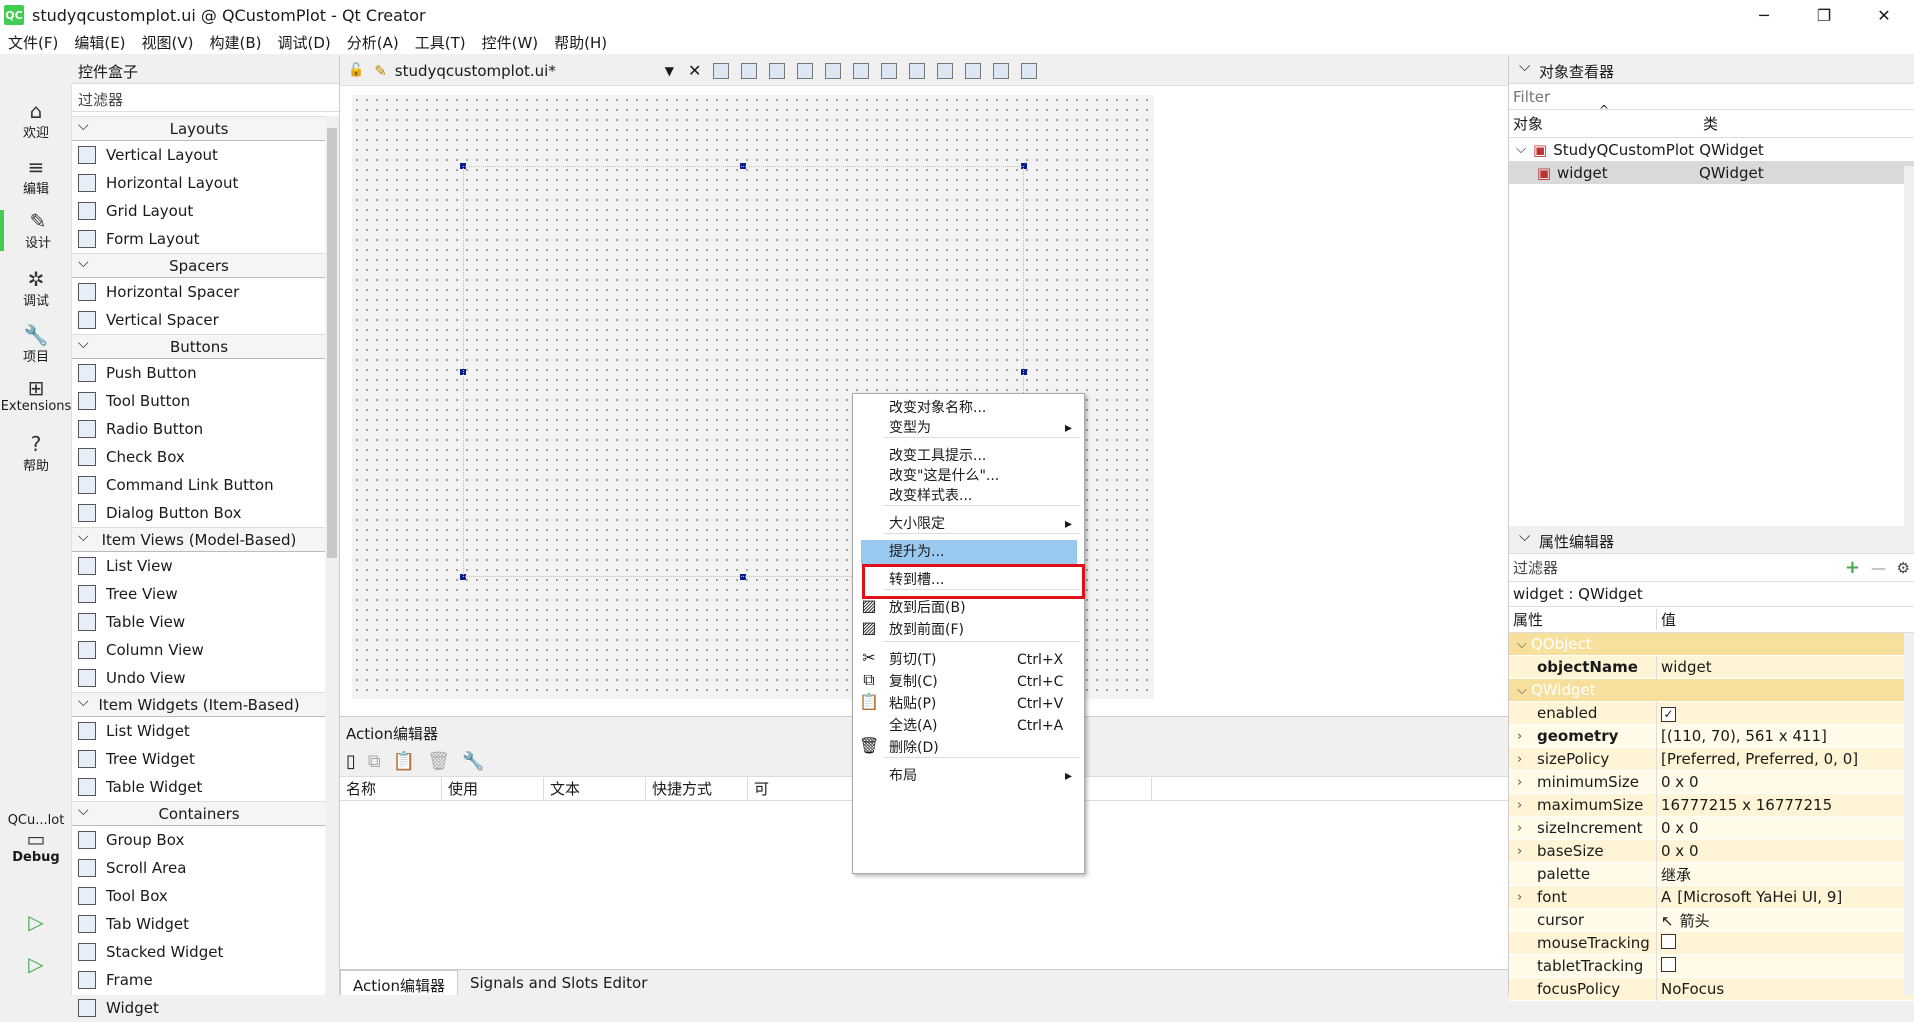 This screenshot has width=1914, height=1022. What do you see at coordinates (1711, 874) in the screenshot?
I see `property-row: palette 继承` at bounding box center [1711, 874].